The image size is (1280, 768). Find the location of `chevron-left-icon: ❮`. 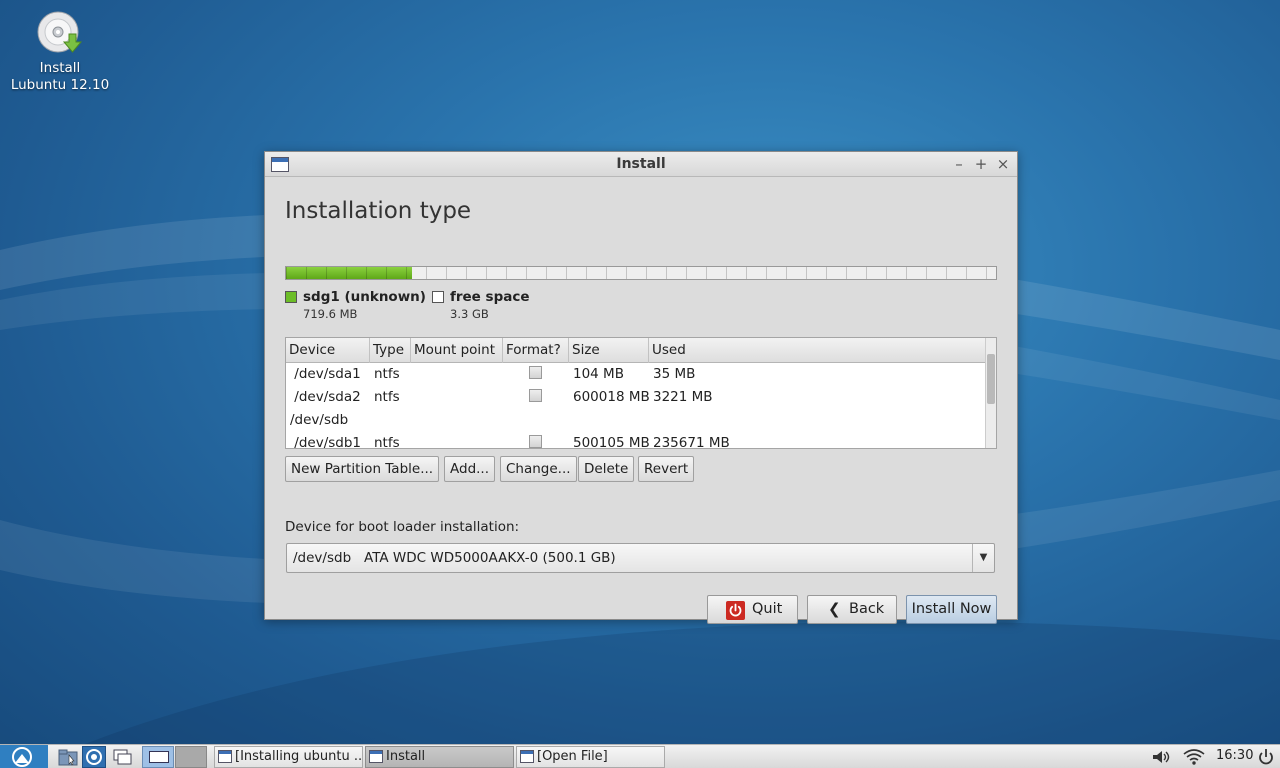

chevron-left-icon: ❮ is located at coordinates (834, 609).